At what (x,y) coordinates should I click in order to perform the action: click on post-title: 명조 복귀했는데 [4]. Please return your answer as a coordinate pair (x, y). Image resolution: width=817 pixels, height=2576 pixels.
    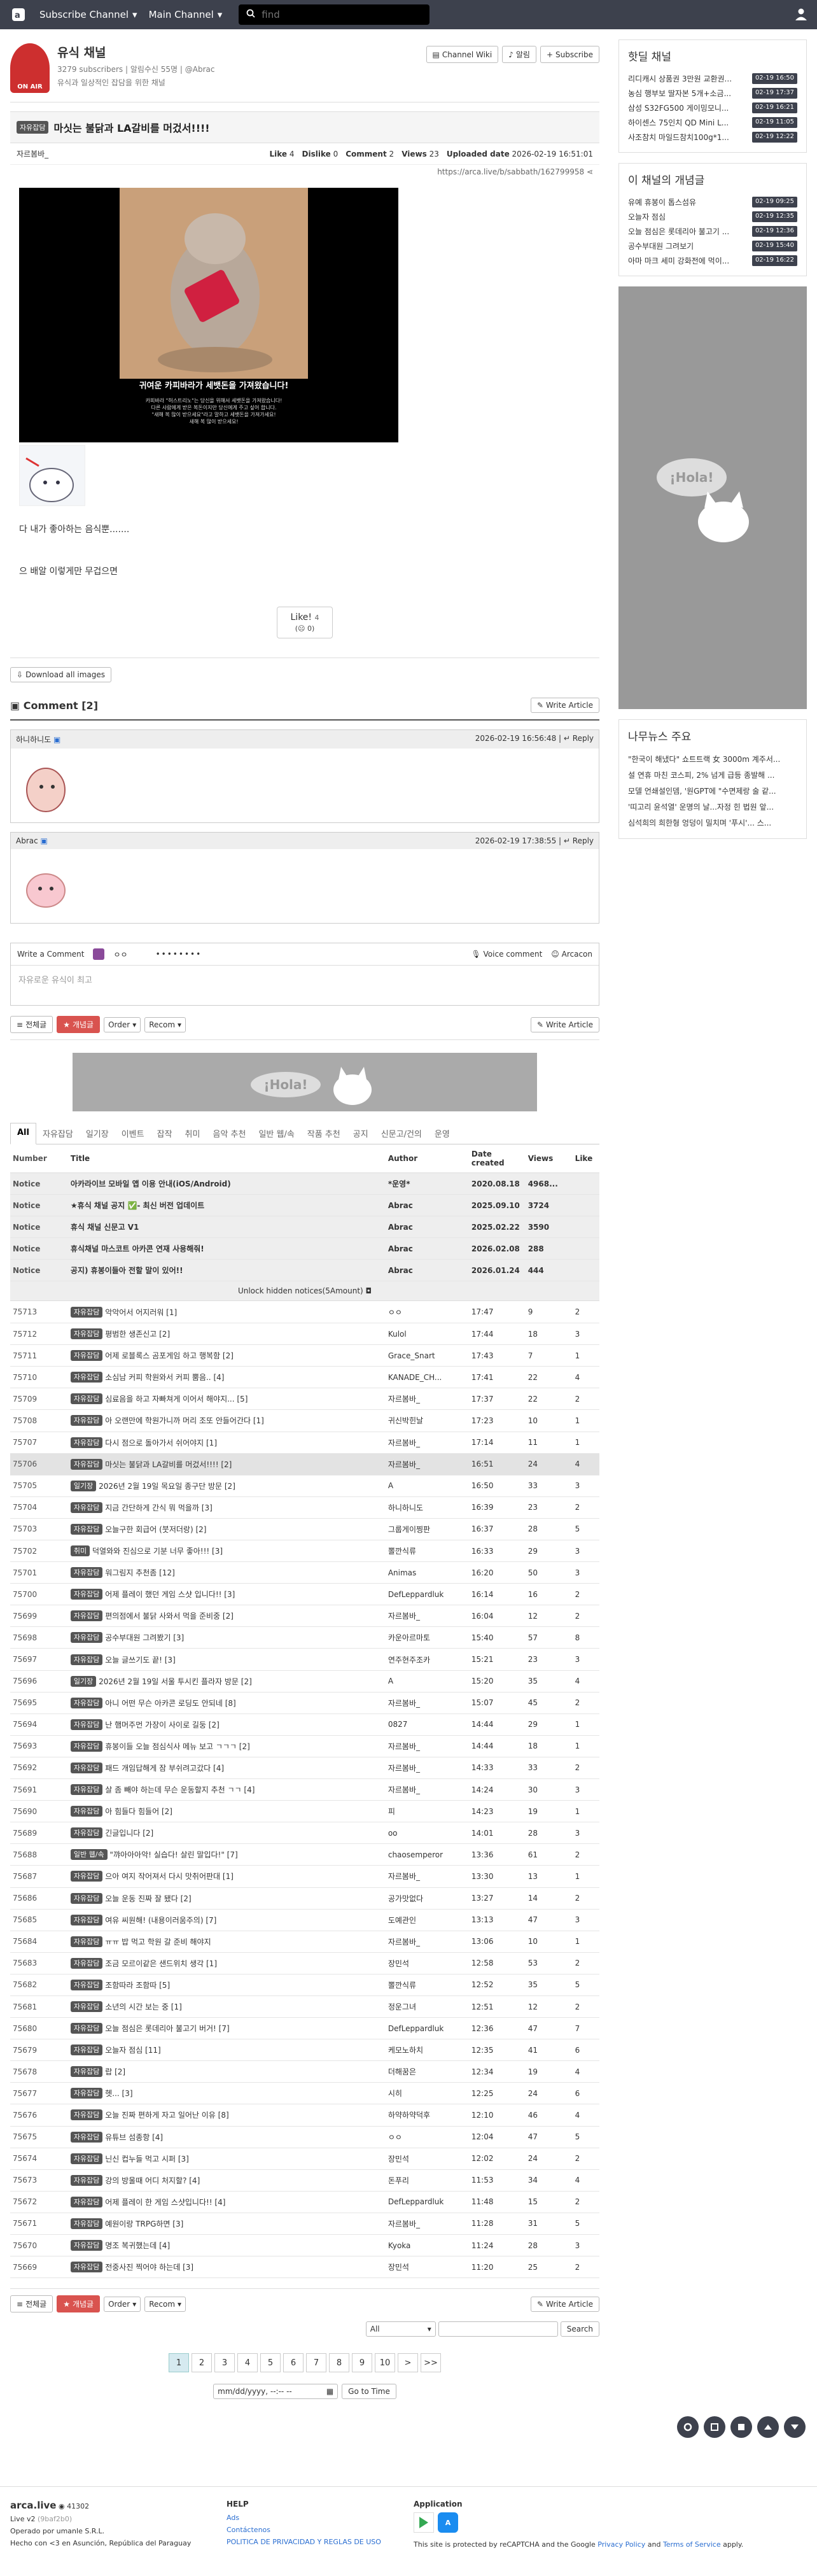
    Looking at the image, I should click on (137, 2246).